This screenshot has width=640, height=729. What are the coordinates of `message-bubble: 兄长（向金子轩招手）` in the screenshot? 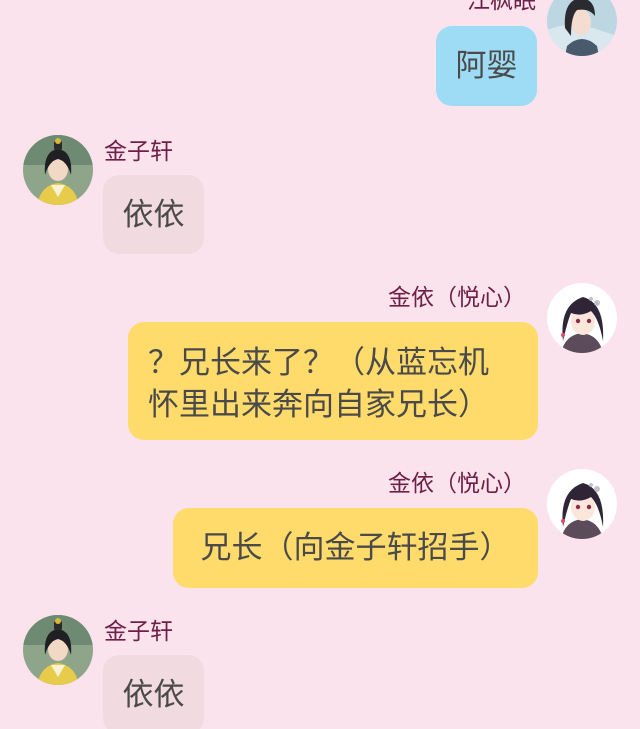 It's located at (355, 548).